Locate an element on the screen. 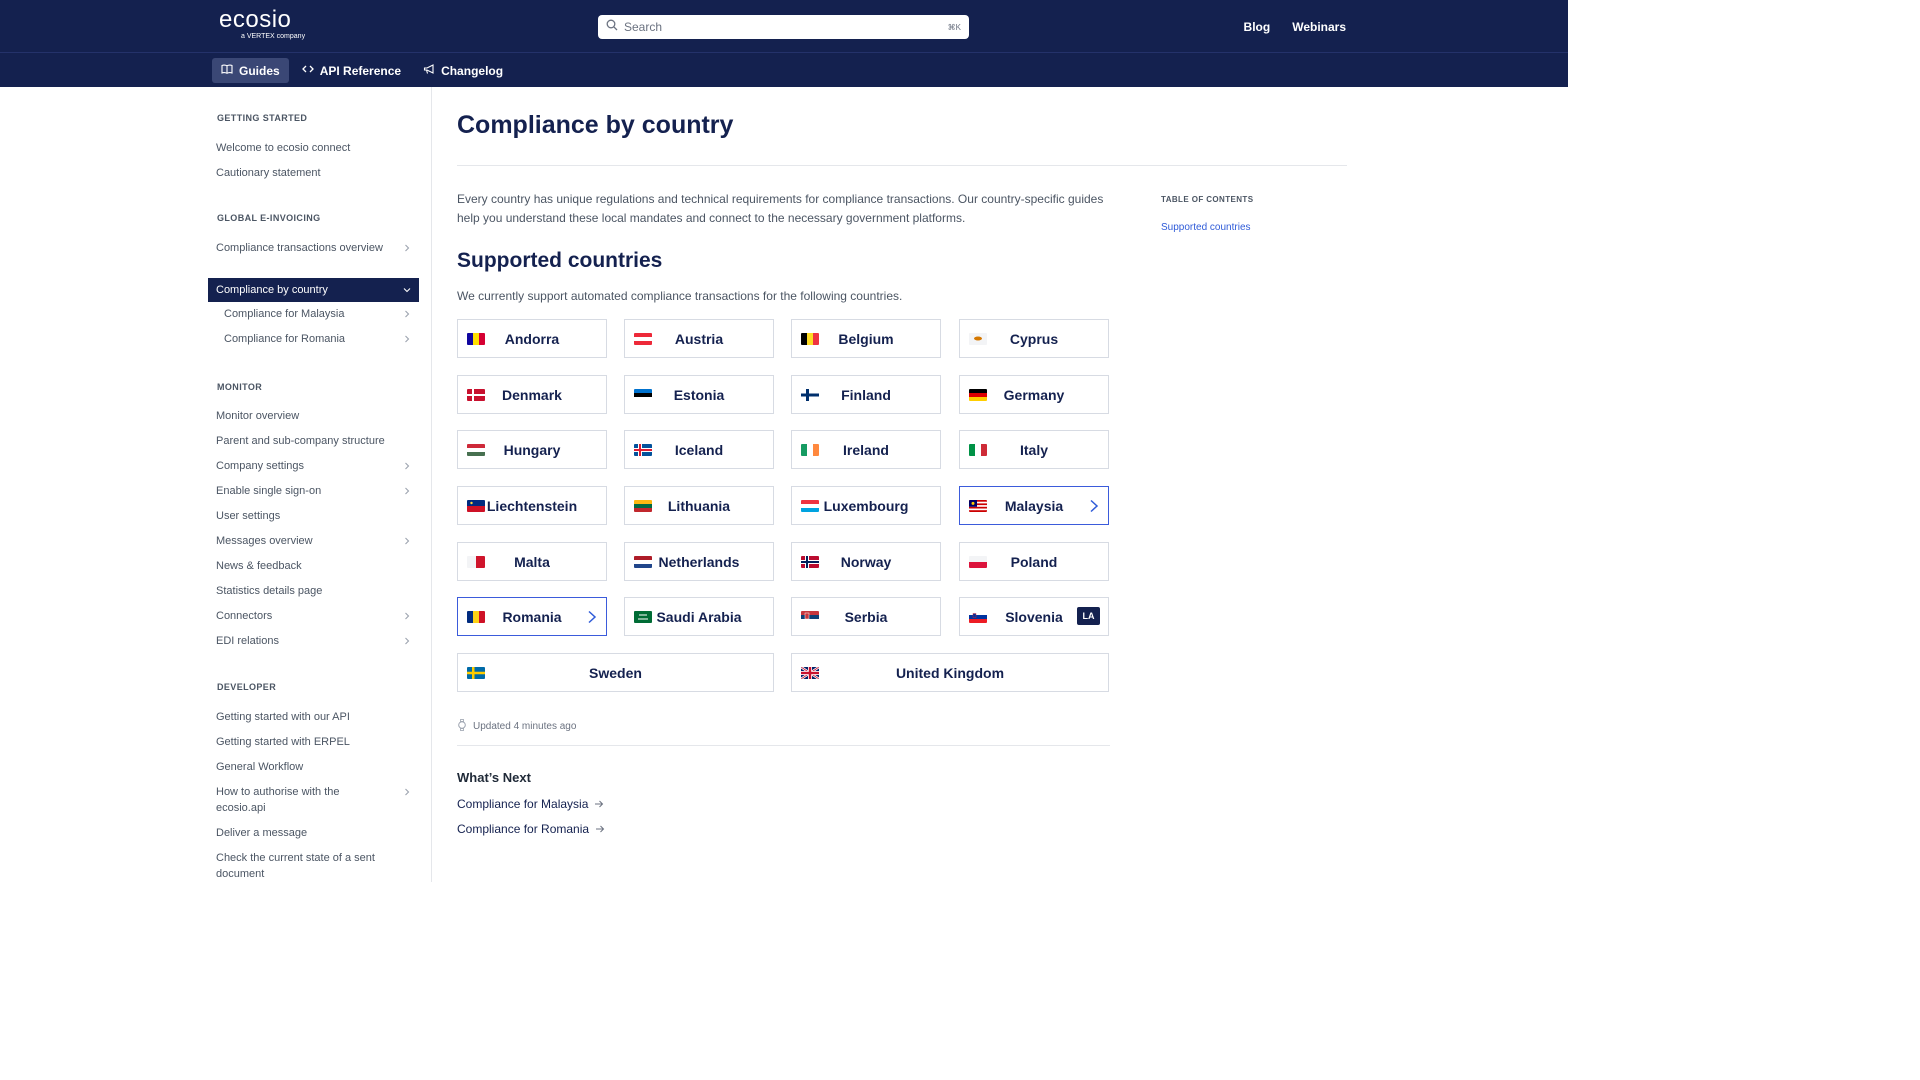  country-card-ireland: Ireland is located at coordinates (866, 449).